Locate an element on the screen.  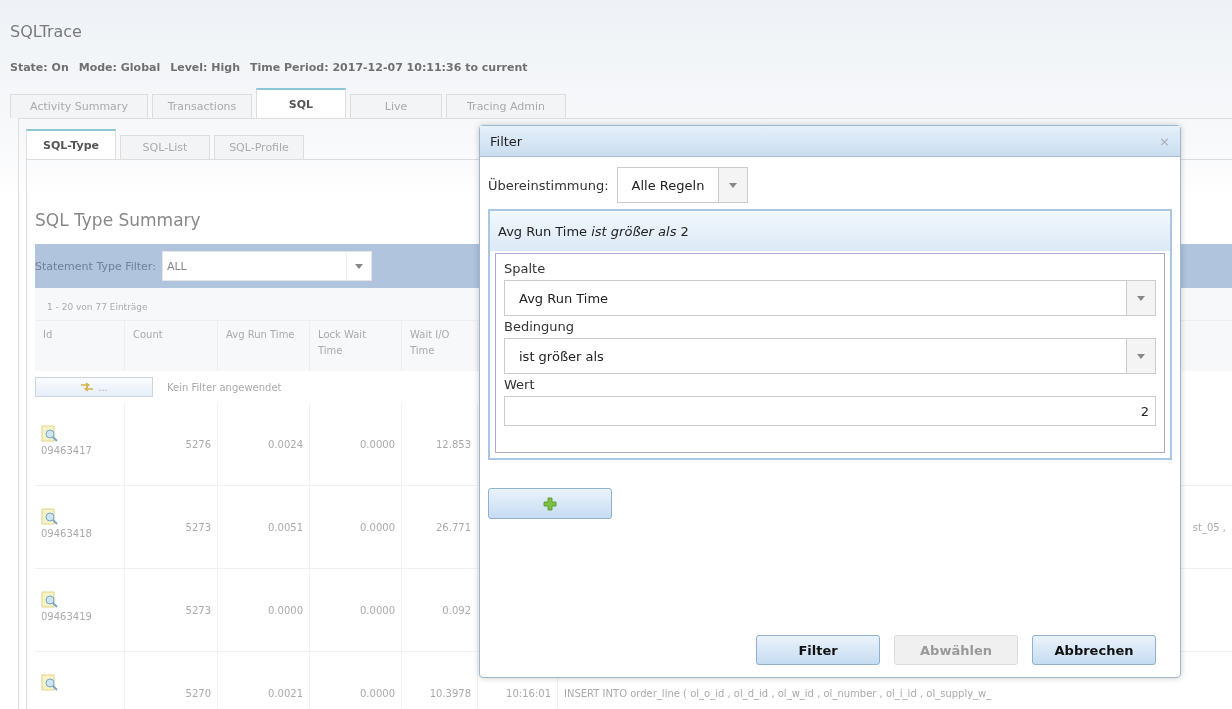
table-cell: 0.092 is located at coordinates (456, 610).